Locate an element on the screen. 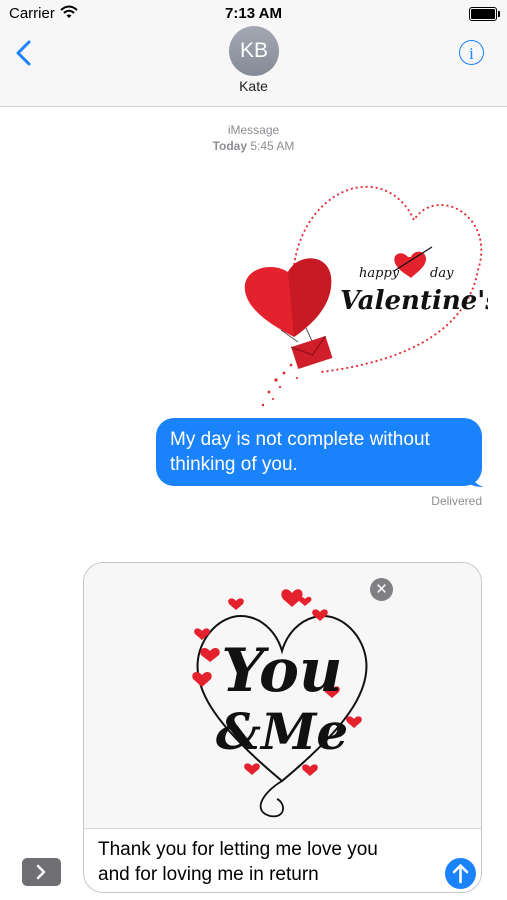 The image size is (507, 900). message-input-line-2: and for loving me in return is located at coordinates (208, 874).